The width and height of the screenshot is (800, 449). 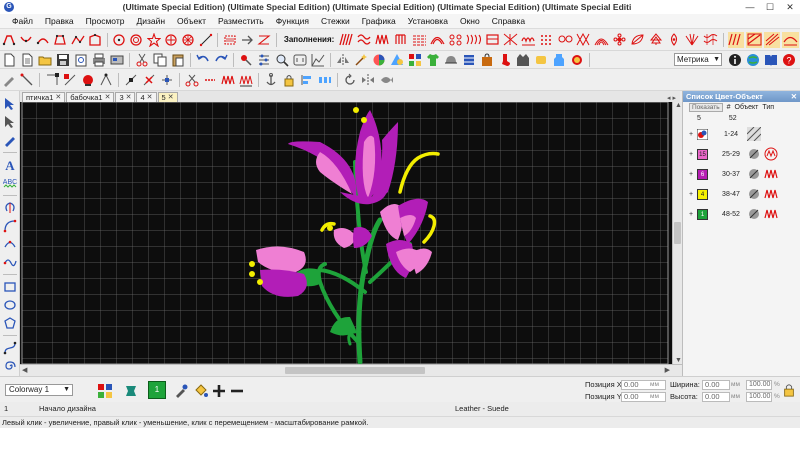 I want to click on fill-lattice-icon, so click(x=583, y=40).